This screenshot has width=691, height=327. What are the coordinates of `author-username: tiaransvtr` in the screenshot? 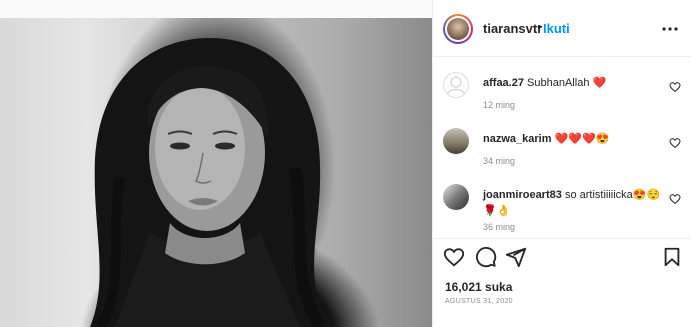 It's located at (512, 28).